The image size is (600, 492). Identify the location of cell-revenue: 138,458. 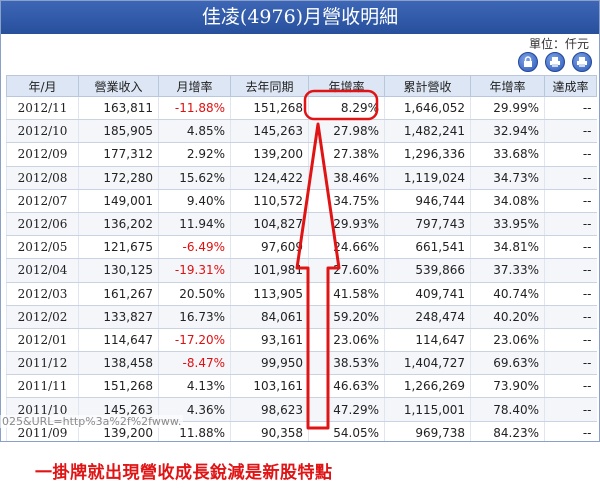
(118, 363).